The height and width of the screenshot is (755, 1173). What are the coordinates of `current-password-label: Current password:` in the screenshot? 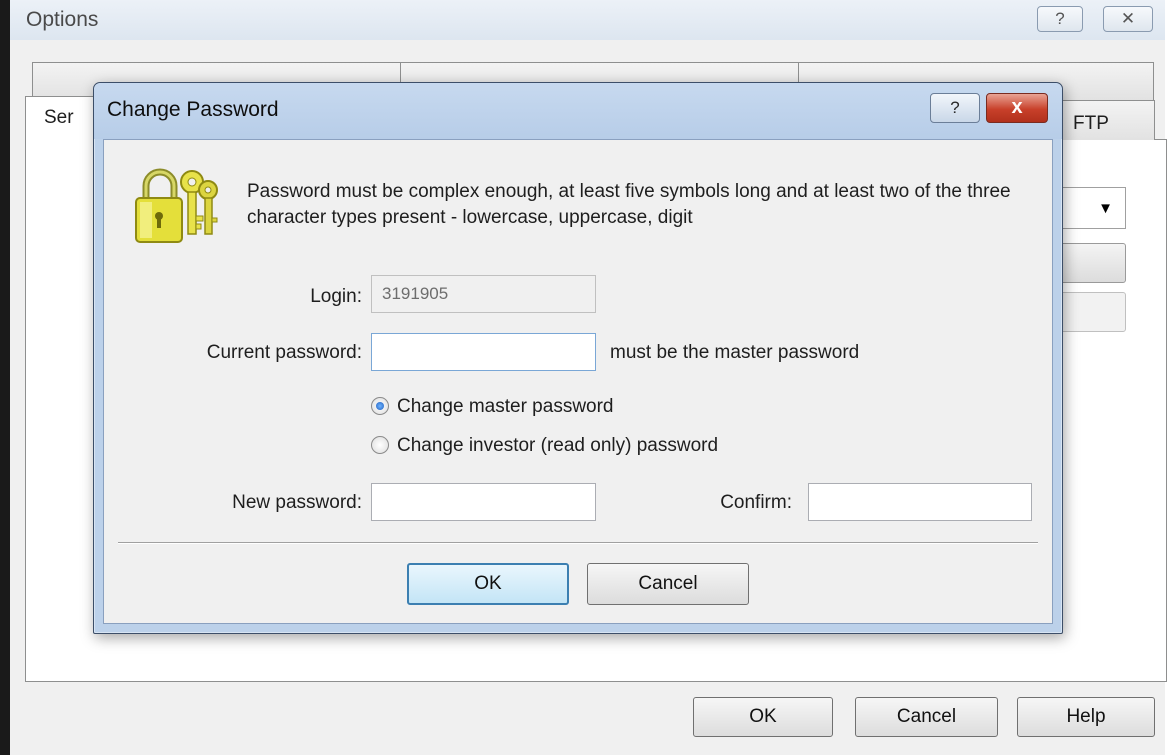 It's located at (284, 352).